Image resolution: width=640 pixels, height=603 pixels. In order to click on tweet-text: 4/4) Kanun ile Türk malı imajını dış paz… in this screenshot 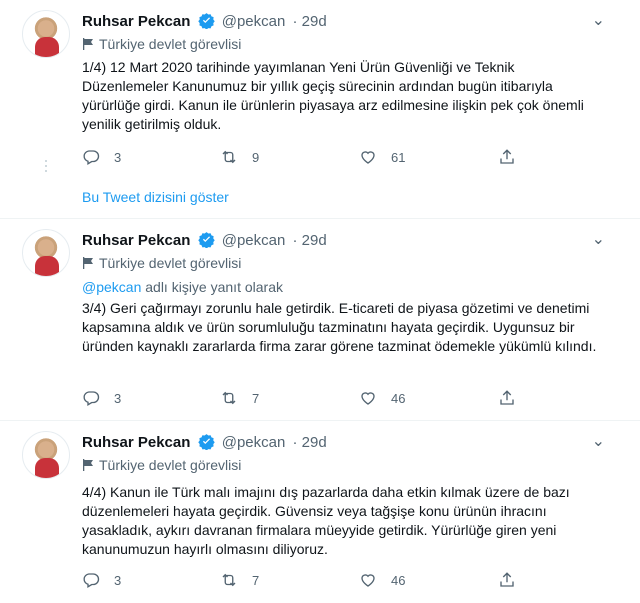, I will do `click(326, 520)`.